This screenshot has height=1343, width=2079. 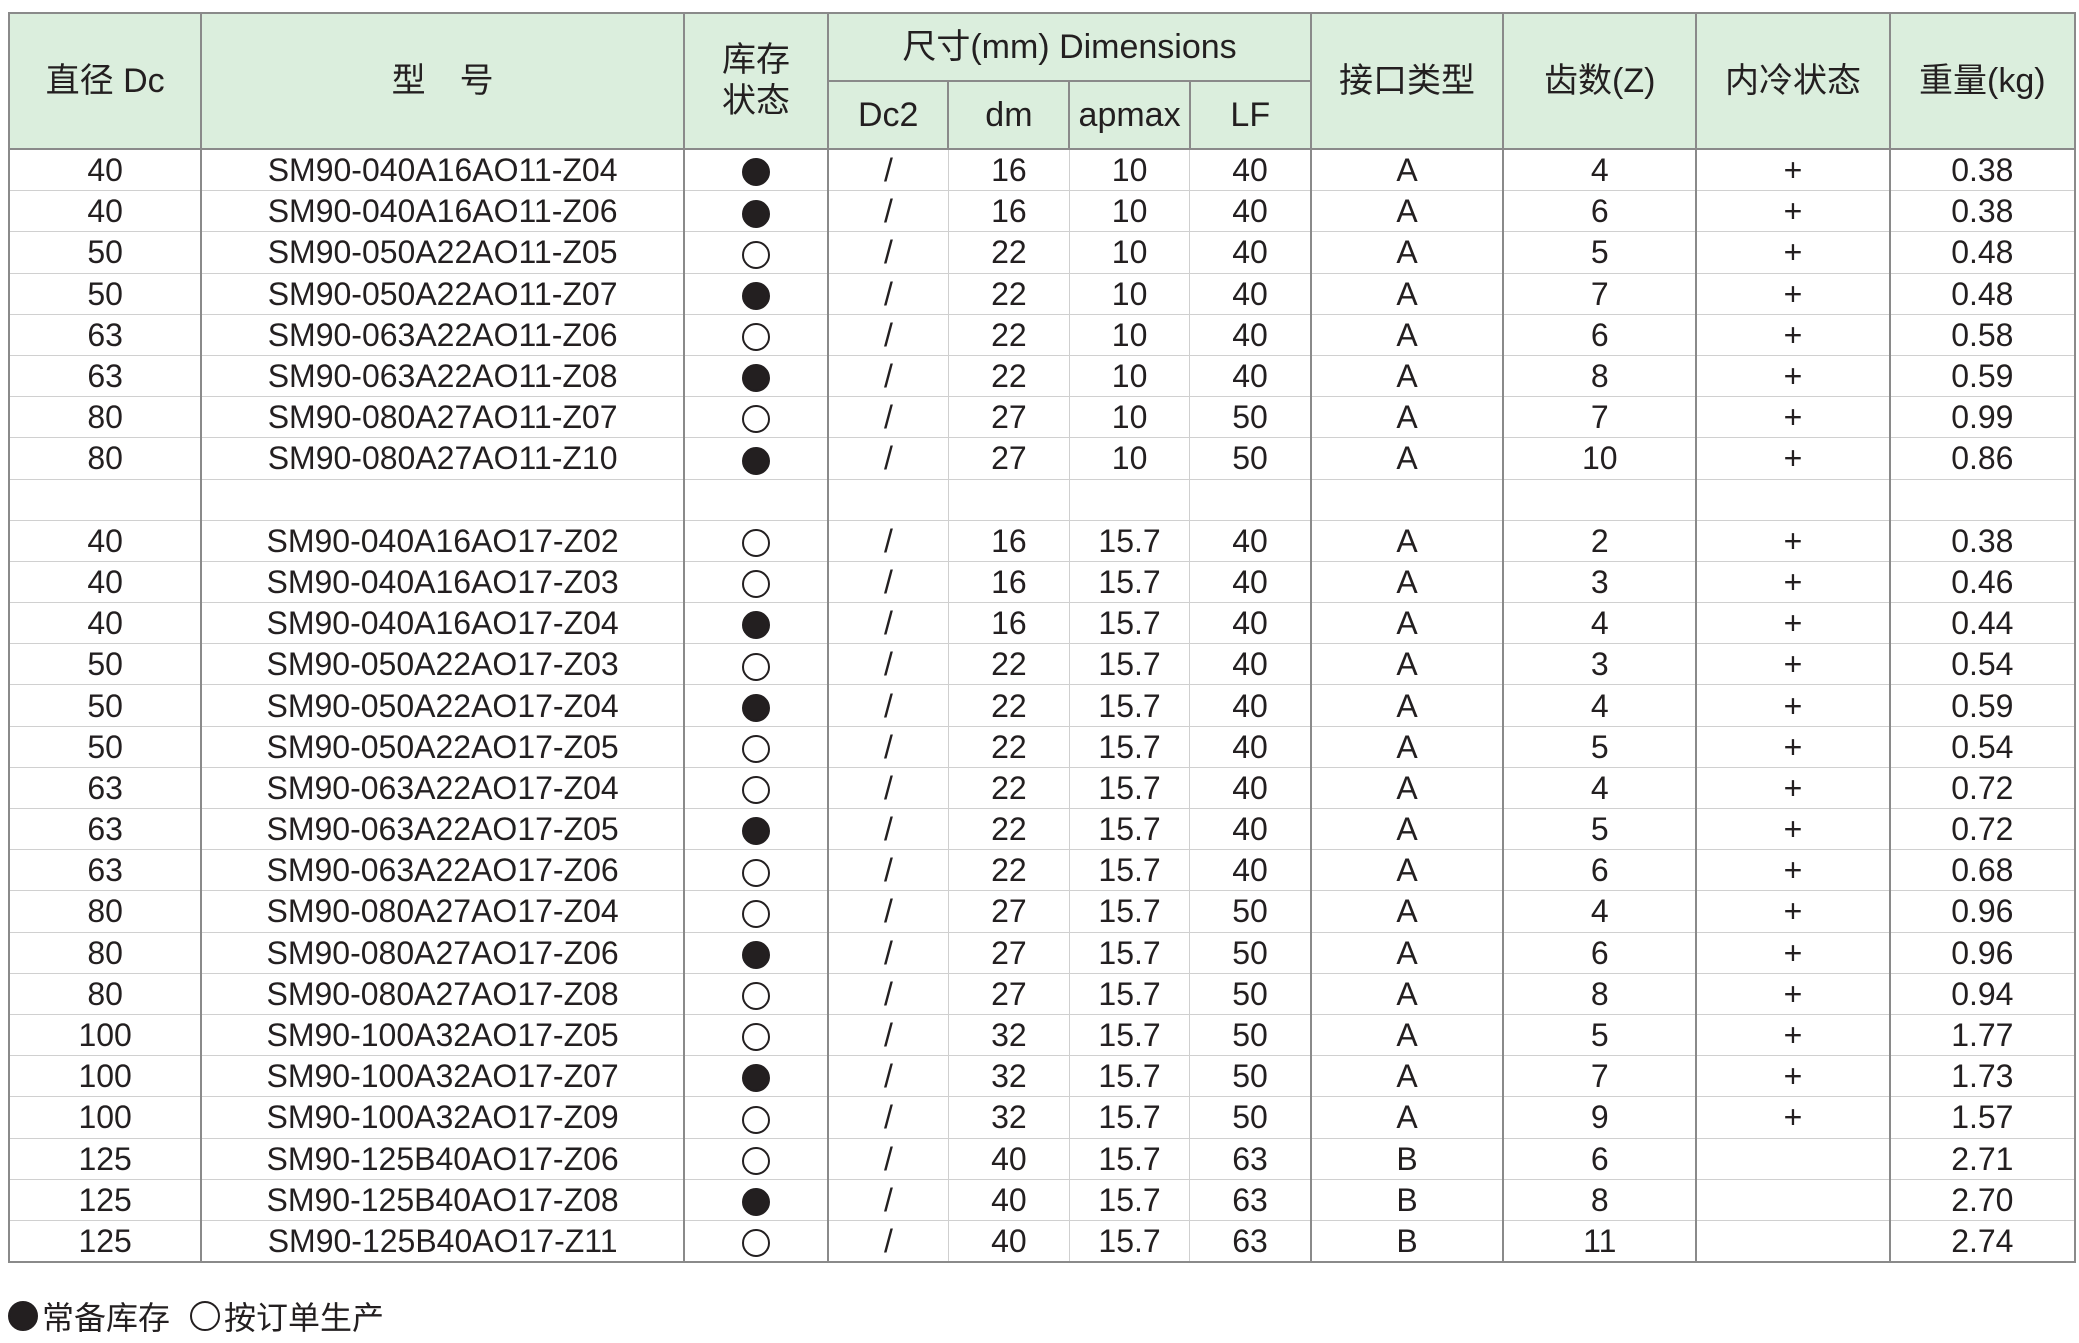 I want to click on cell-teeth: 7, so click(x=1600, y=417).